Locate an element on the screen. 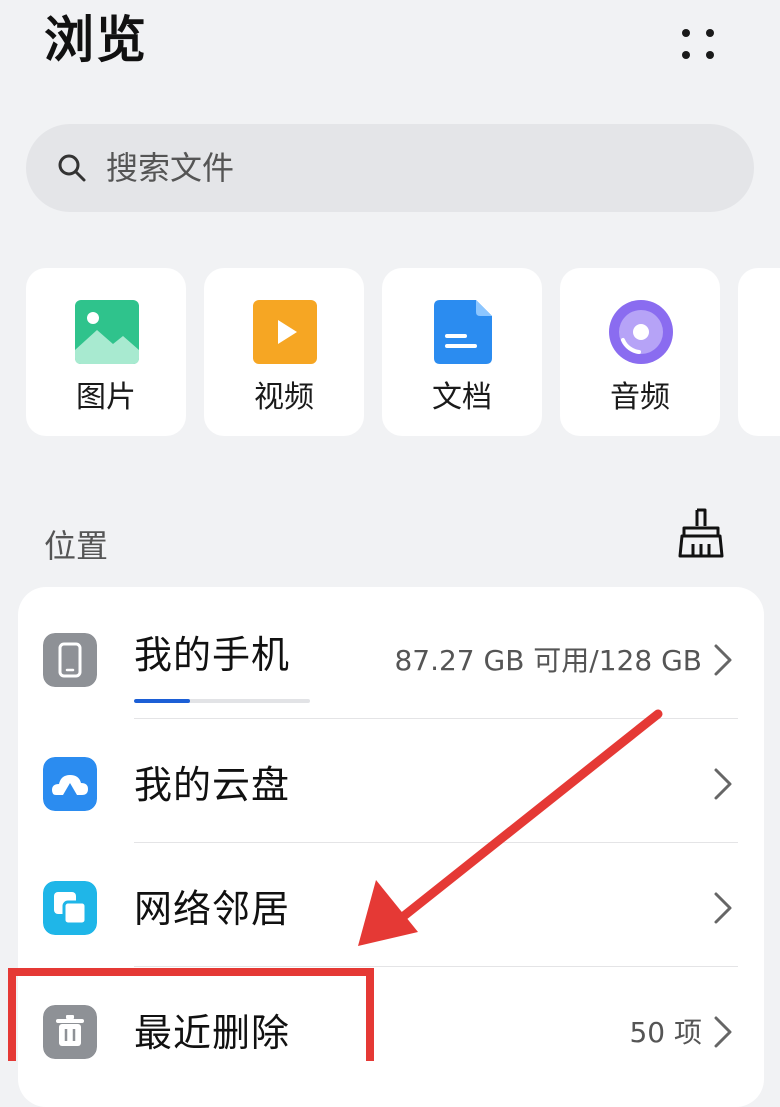 The image size is (780, 1107). location-label: 网络邻居 is located at coordinates (212, 909).